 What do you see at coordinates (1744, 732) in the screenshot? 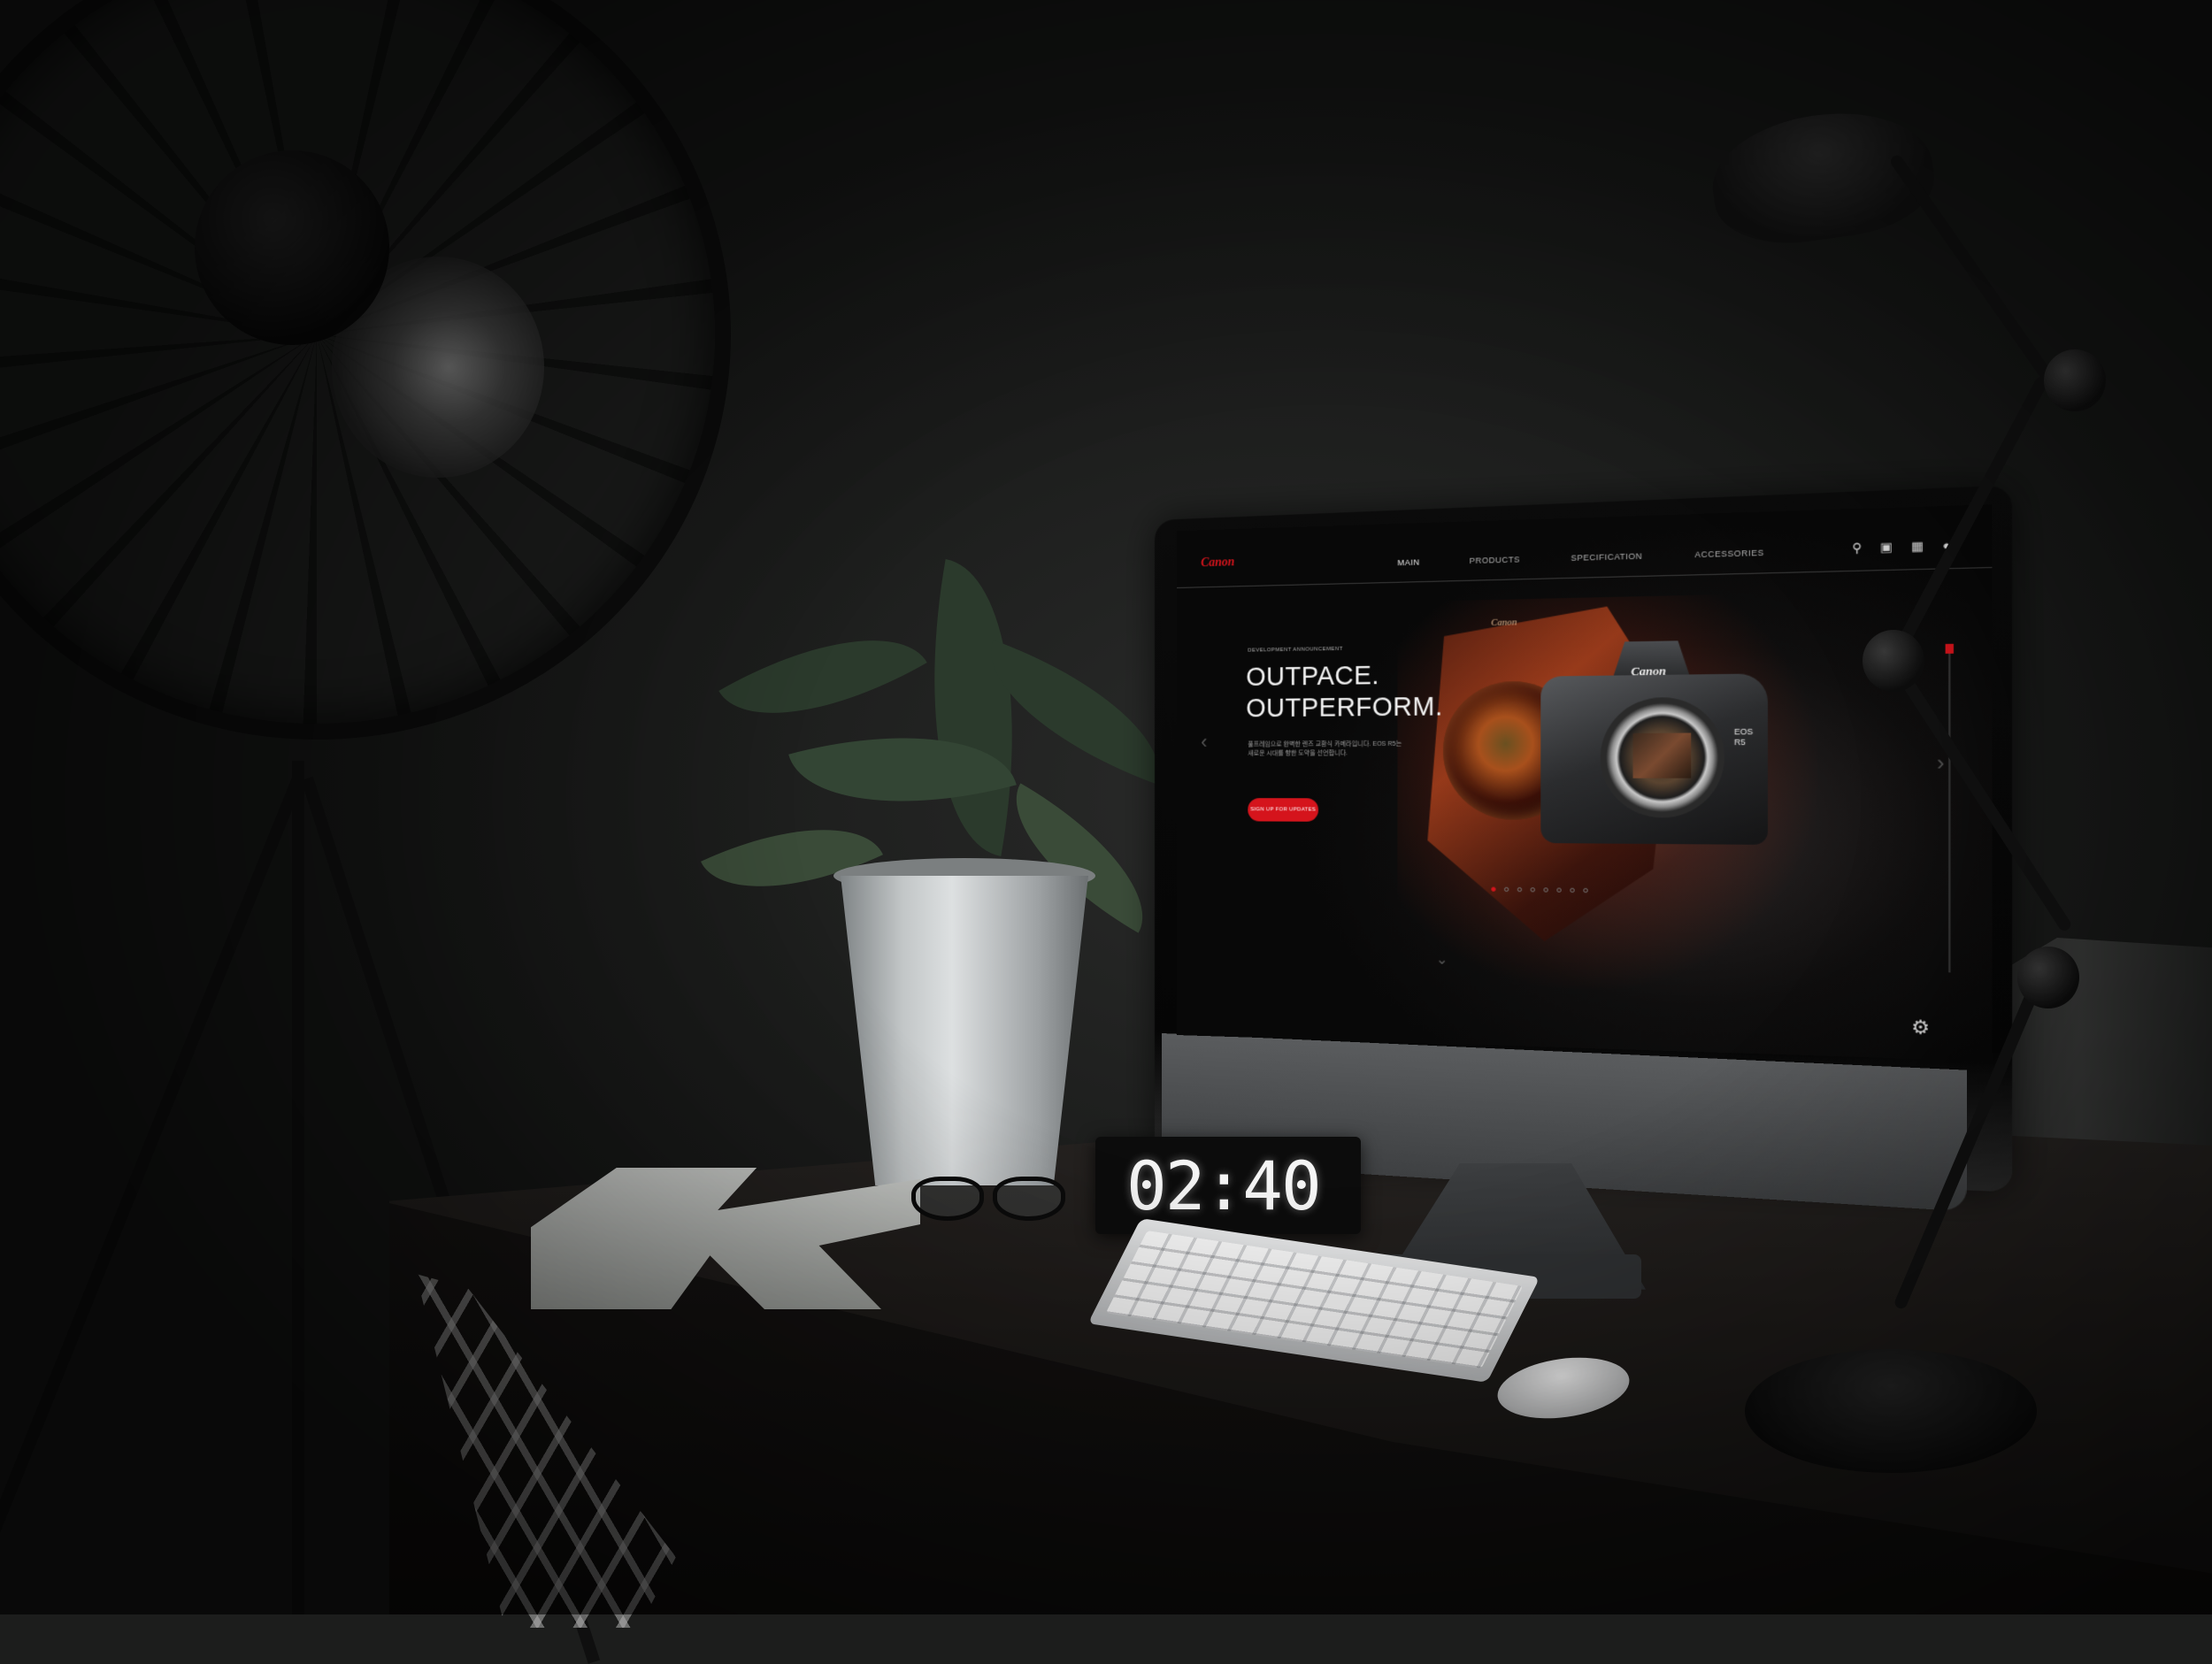
I see `camera-model-line1: EOS` at bounding box center [1744, 732].